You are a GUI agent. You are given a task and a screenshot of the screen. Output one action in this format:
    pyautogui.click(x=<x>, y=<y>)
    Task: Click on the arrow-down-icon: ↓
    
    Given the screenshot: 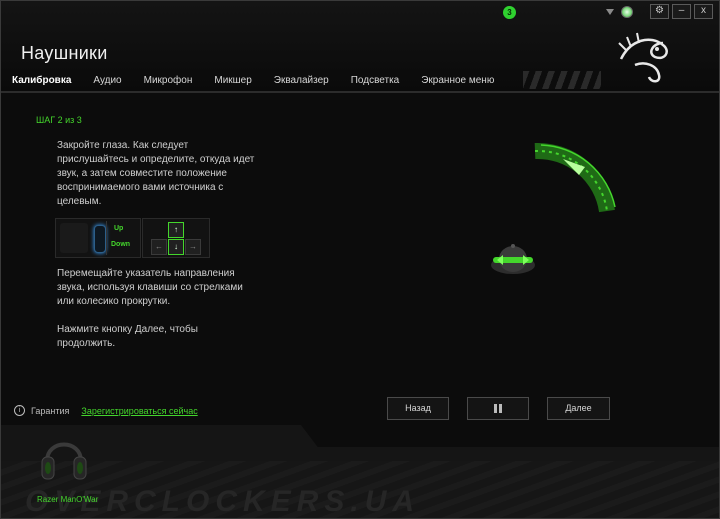 What is the action you would take?
    pyautogui.click(x=176, y=247)
    